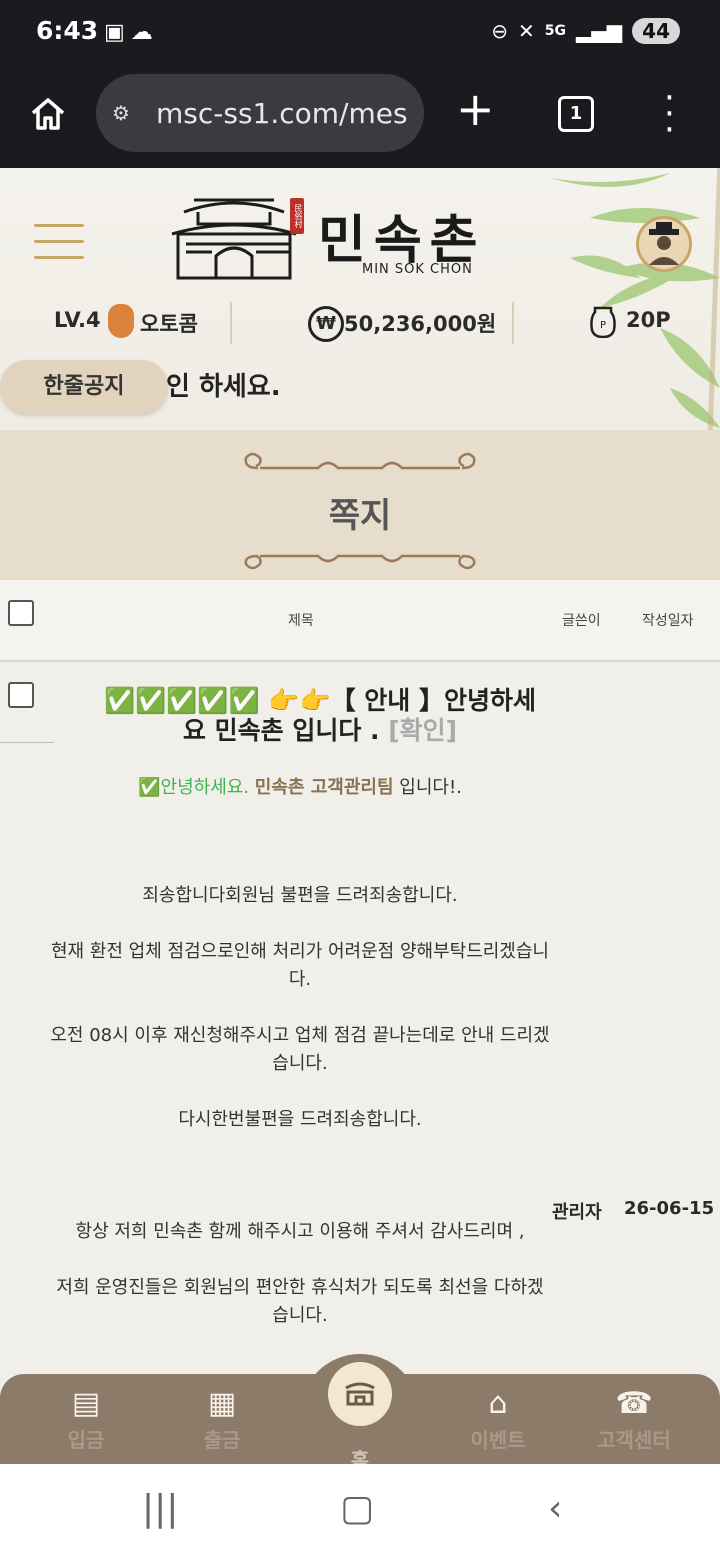 The width and height of the screenshot is (720, 1560). Describe the element at coordinates (668, 621) in the screenshot. I see `column-date: 작성일자` at that location.